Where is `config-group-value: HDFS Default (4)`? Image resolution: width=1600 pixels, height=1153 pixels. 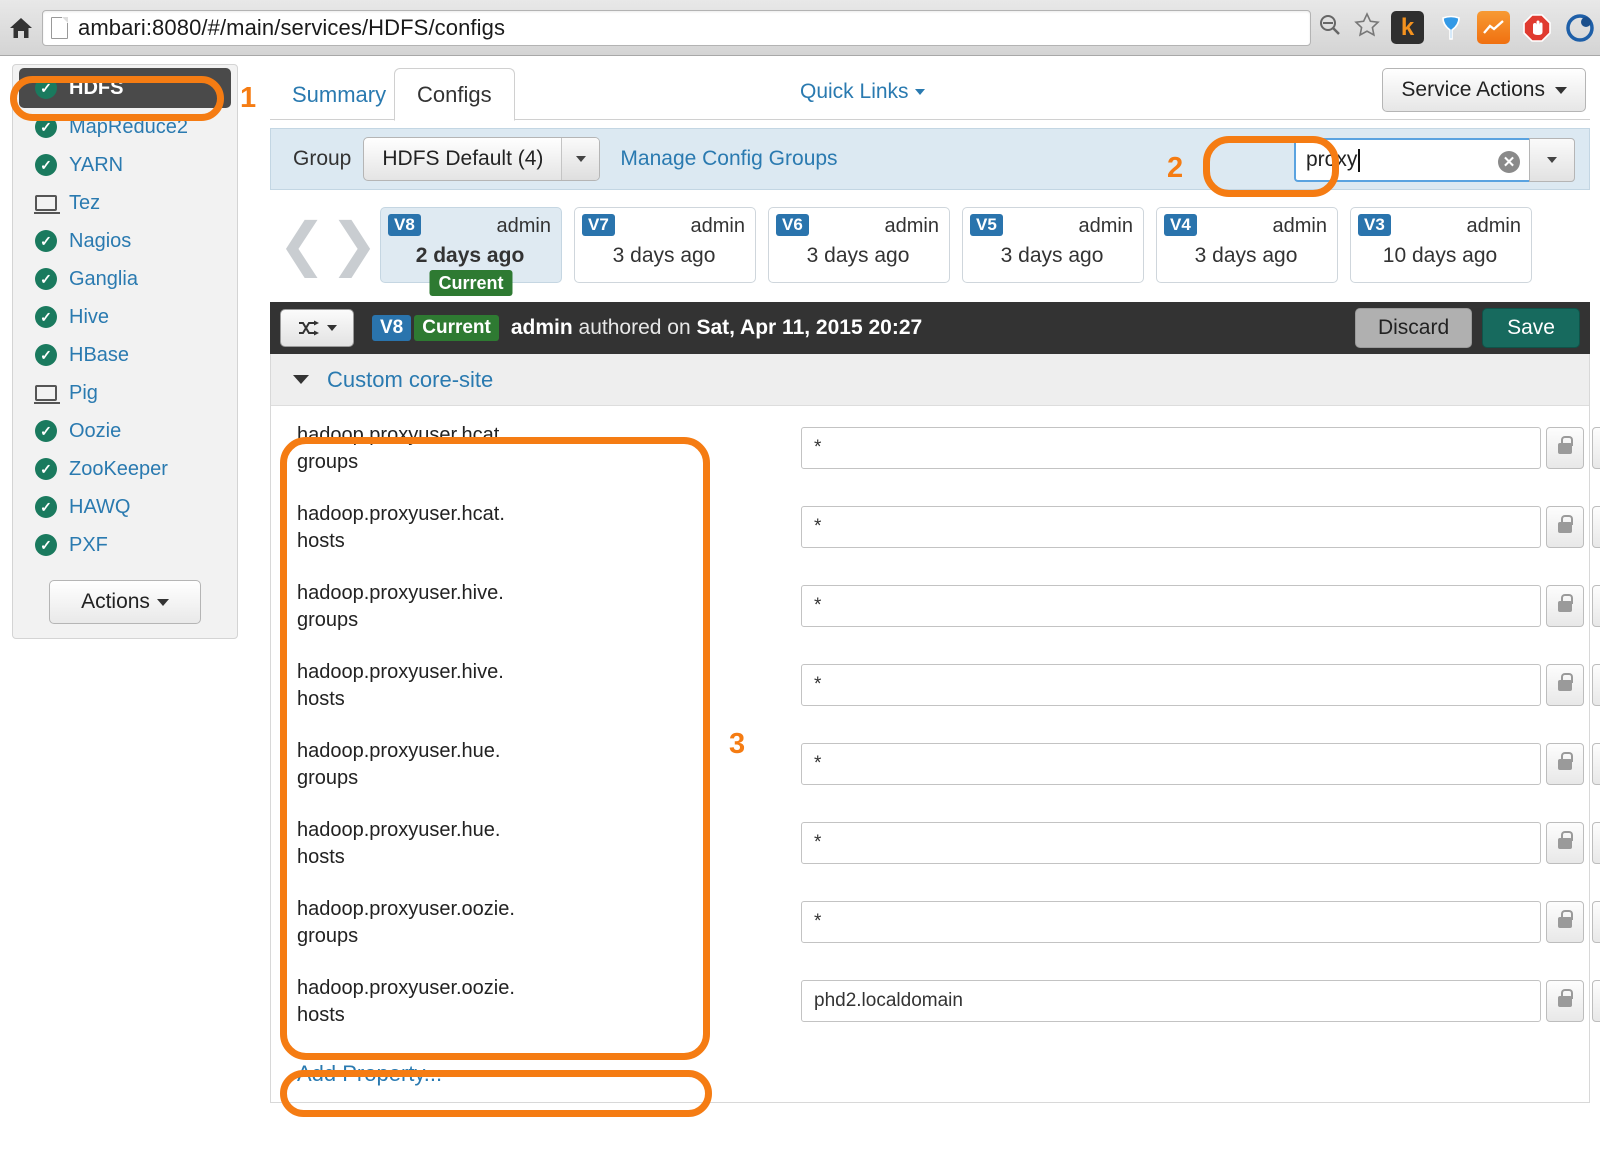 config-group-value: HDFS Default (4) is located at coordinates (463, 158).